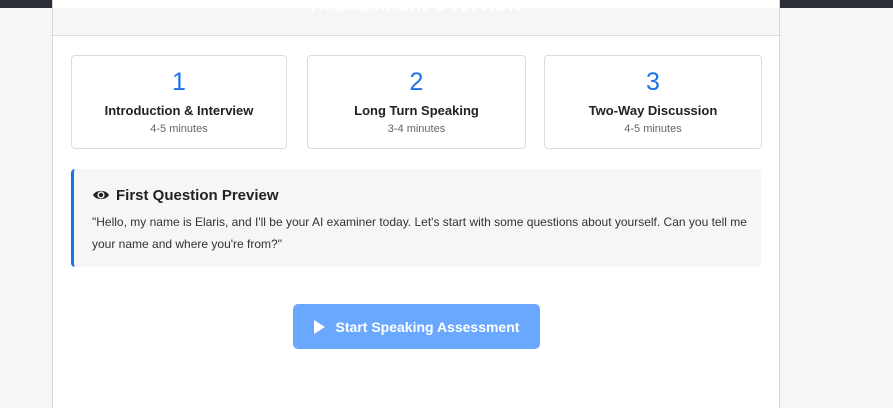  What do you see at coordinates (101, 195) in the screenshot?
I see `eye-icon` at bounding box center [101, 195].